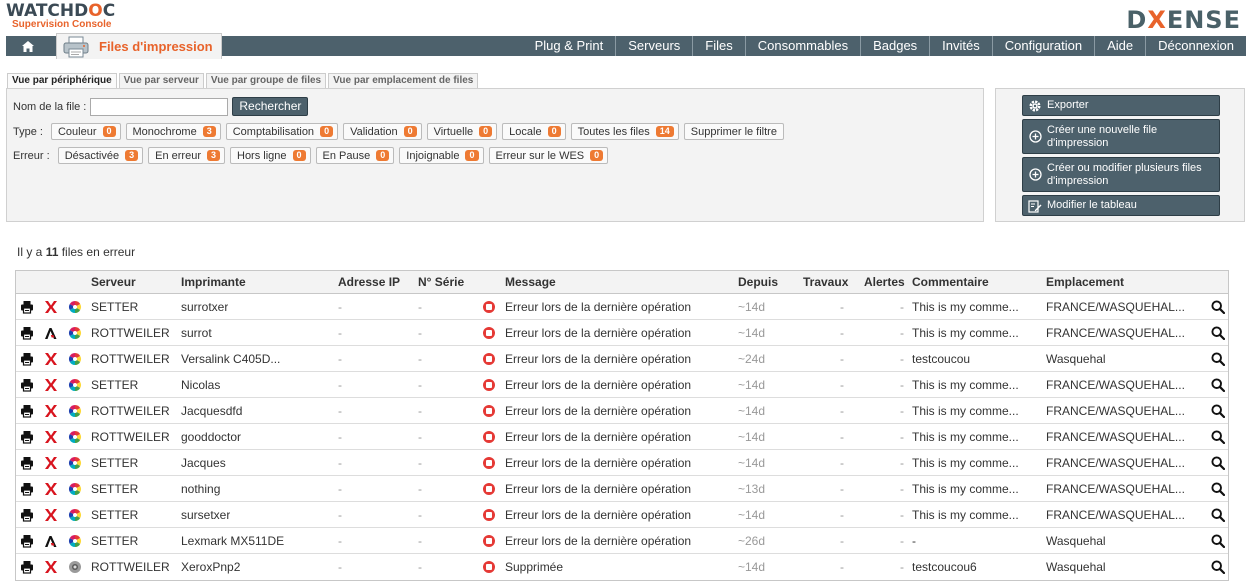 The width and height of the screenshot is (1251, 585). What do you see at coordinates (374, 131) in the screenshot?
I see `chip-label: Validation` at bounding box center [374, 131].